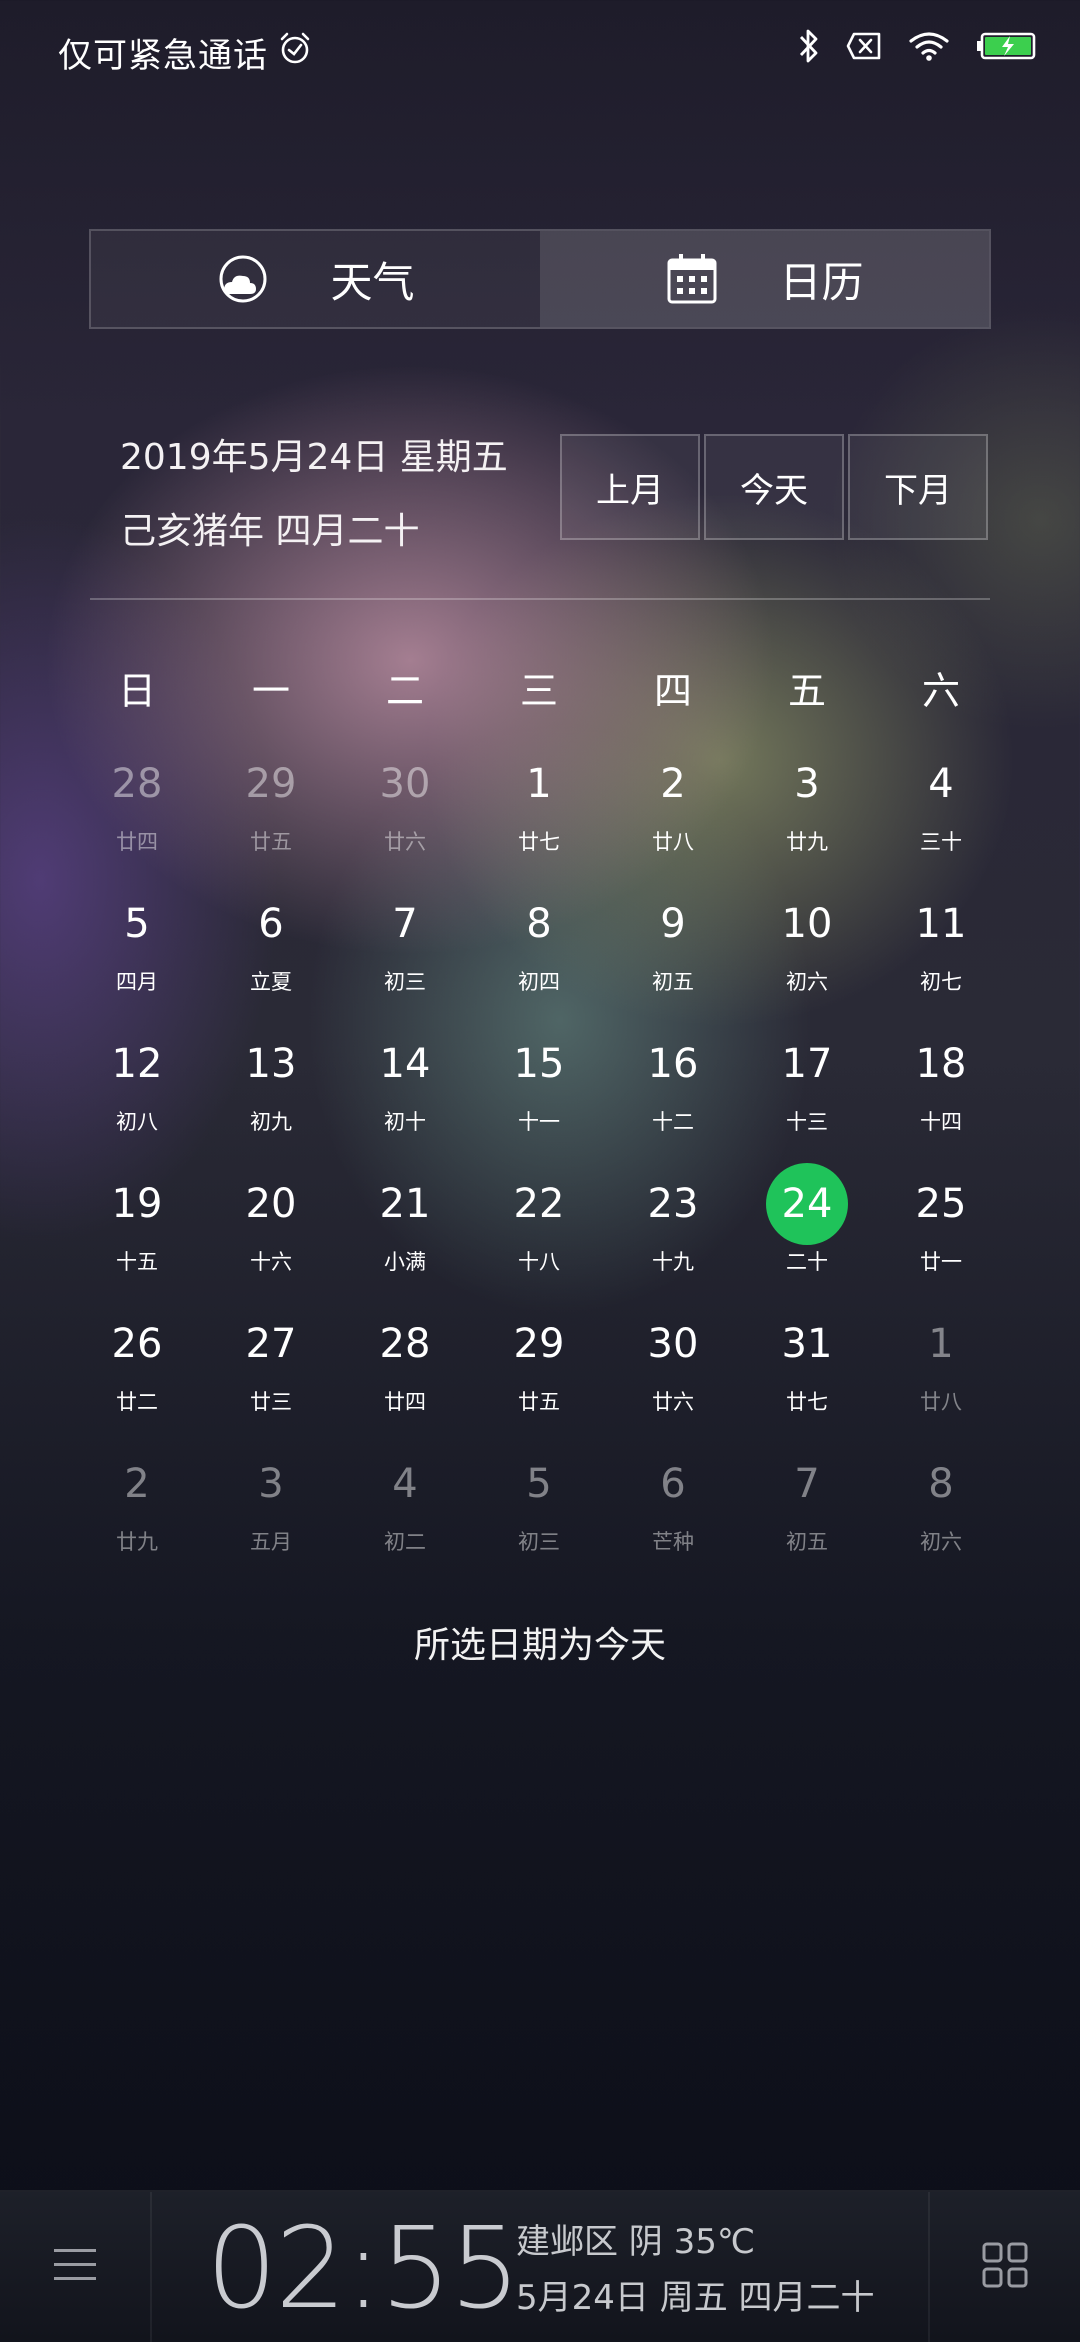 The image size is (1080, 2342). I want to click on day-number: 22, so click(539, 1204).